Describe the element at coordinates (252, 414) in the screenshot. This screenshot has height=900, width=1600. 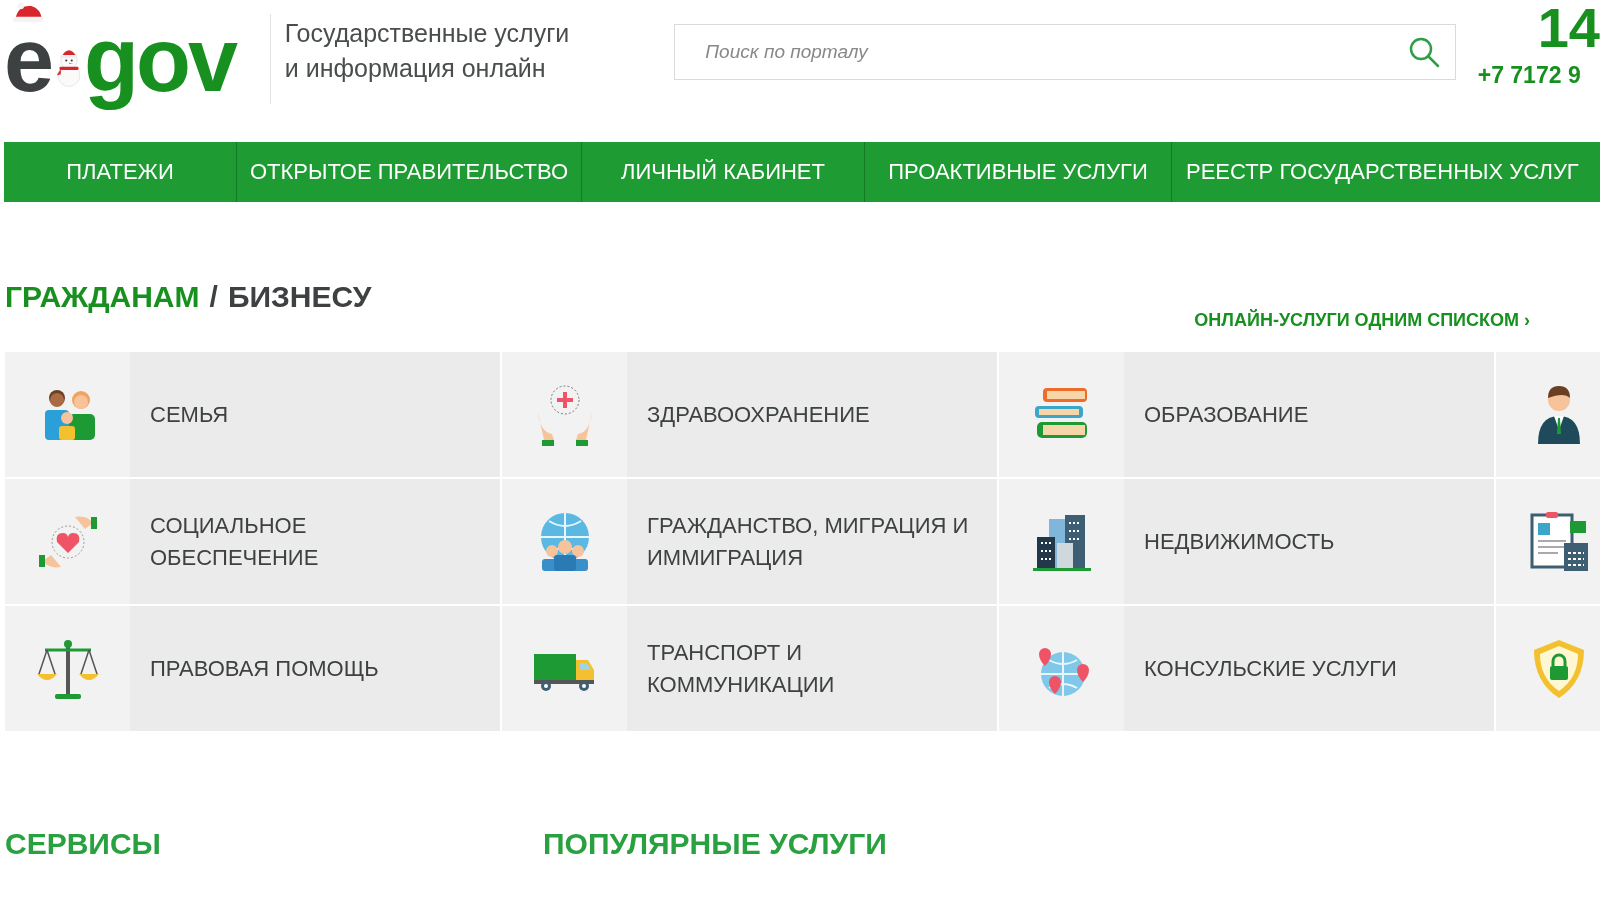
I see `category-card: СЕМЬЯ` at that location.